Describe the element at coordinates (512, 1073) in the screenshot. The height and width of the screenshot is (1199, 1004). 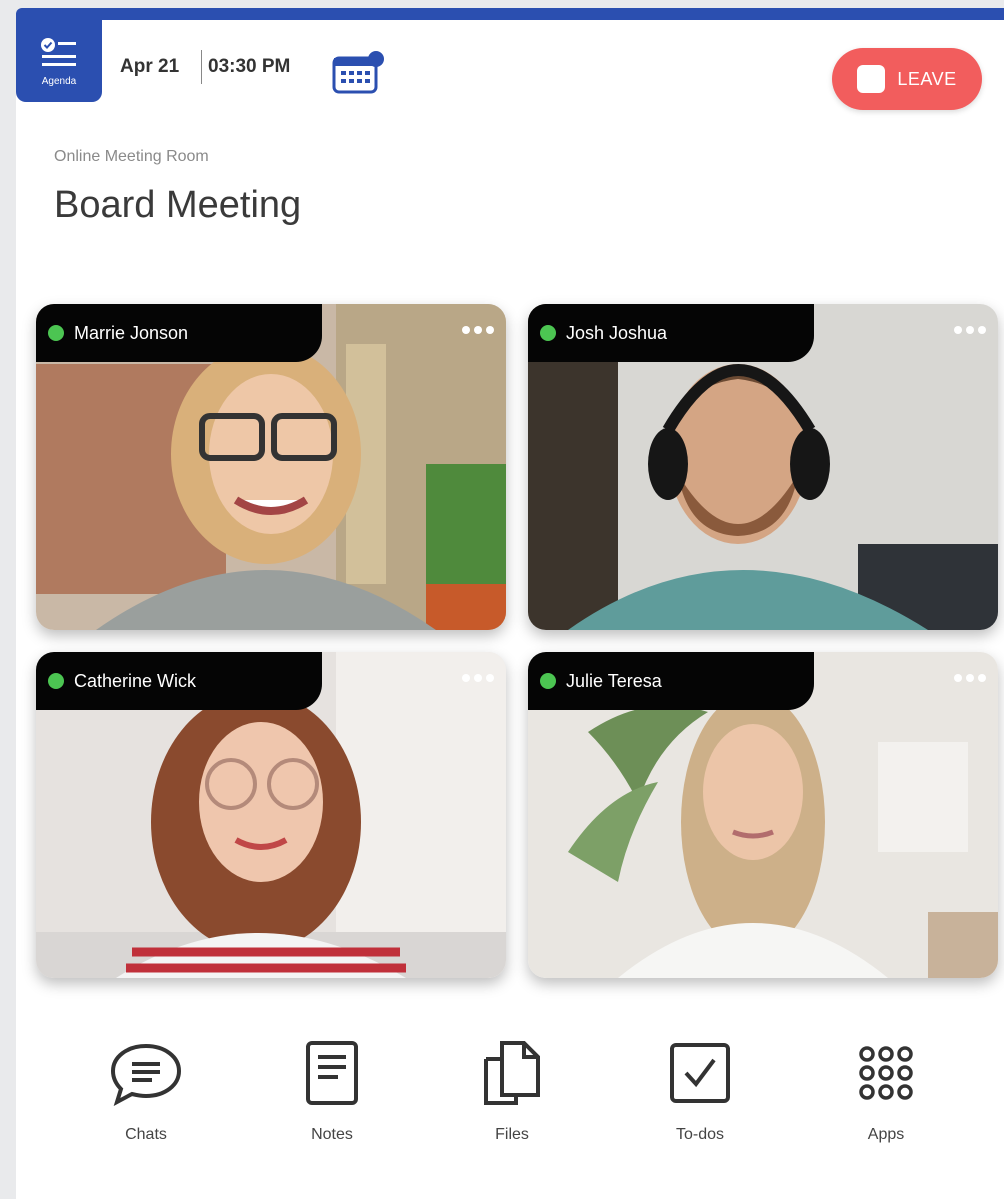
I see `files-icon` at that location.